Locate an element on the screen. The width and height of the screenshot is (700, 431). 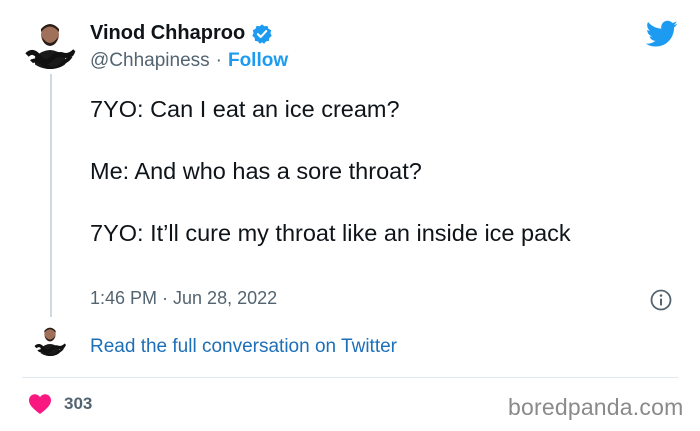
verified-badge-icon is located at coordinates (262, 34).